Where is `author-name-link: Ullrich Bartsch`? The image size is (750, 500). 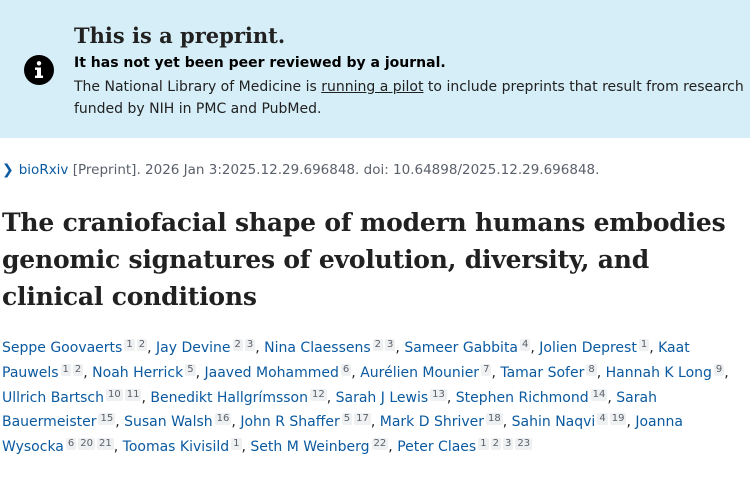 author-name-link: Ullrich Bartsch is located at coordinates (53, 398).